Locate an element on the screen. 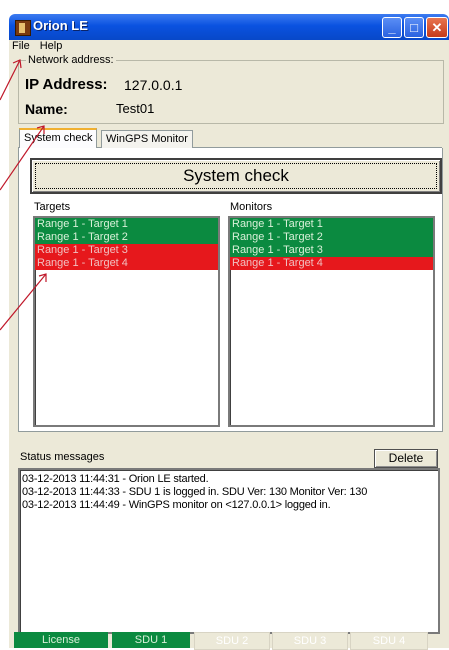 This screenshot has width=449, height=650. arrow-to-network is located at coordinates (10, 80).